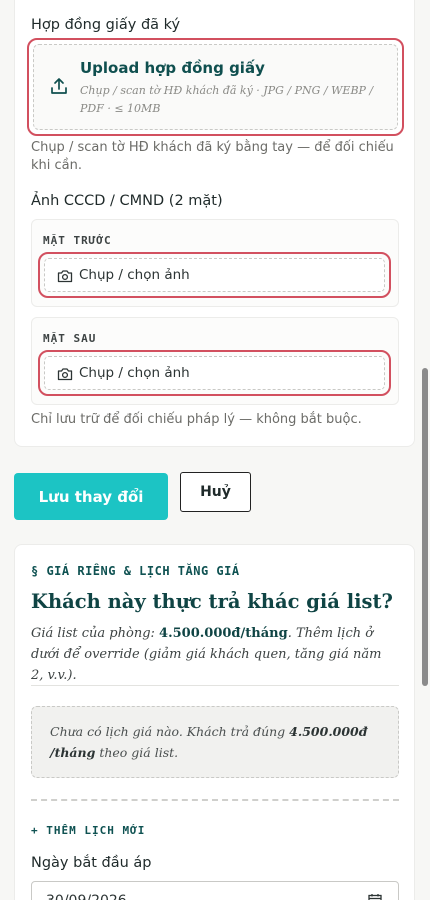 This screenshot has height=900, width=430. Describe the element at coordinates (223, 633) in the screenshot. I see `list-price: 4.500.000đ/tháng` at that location.